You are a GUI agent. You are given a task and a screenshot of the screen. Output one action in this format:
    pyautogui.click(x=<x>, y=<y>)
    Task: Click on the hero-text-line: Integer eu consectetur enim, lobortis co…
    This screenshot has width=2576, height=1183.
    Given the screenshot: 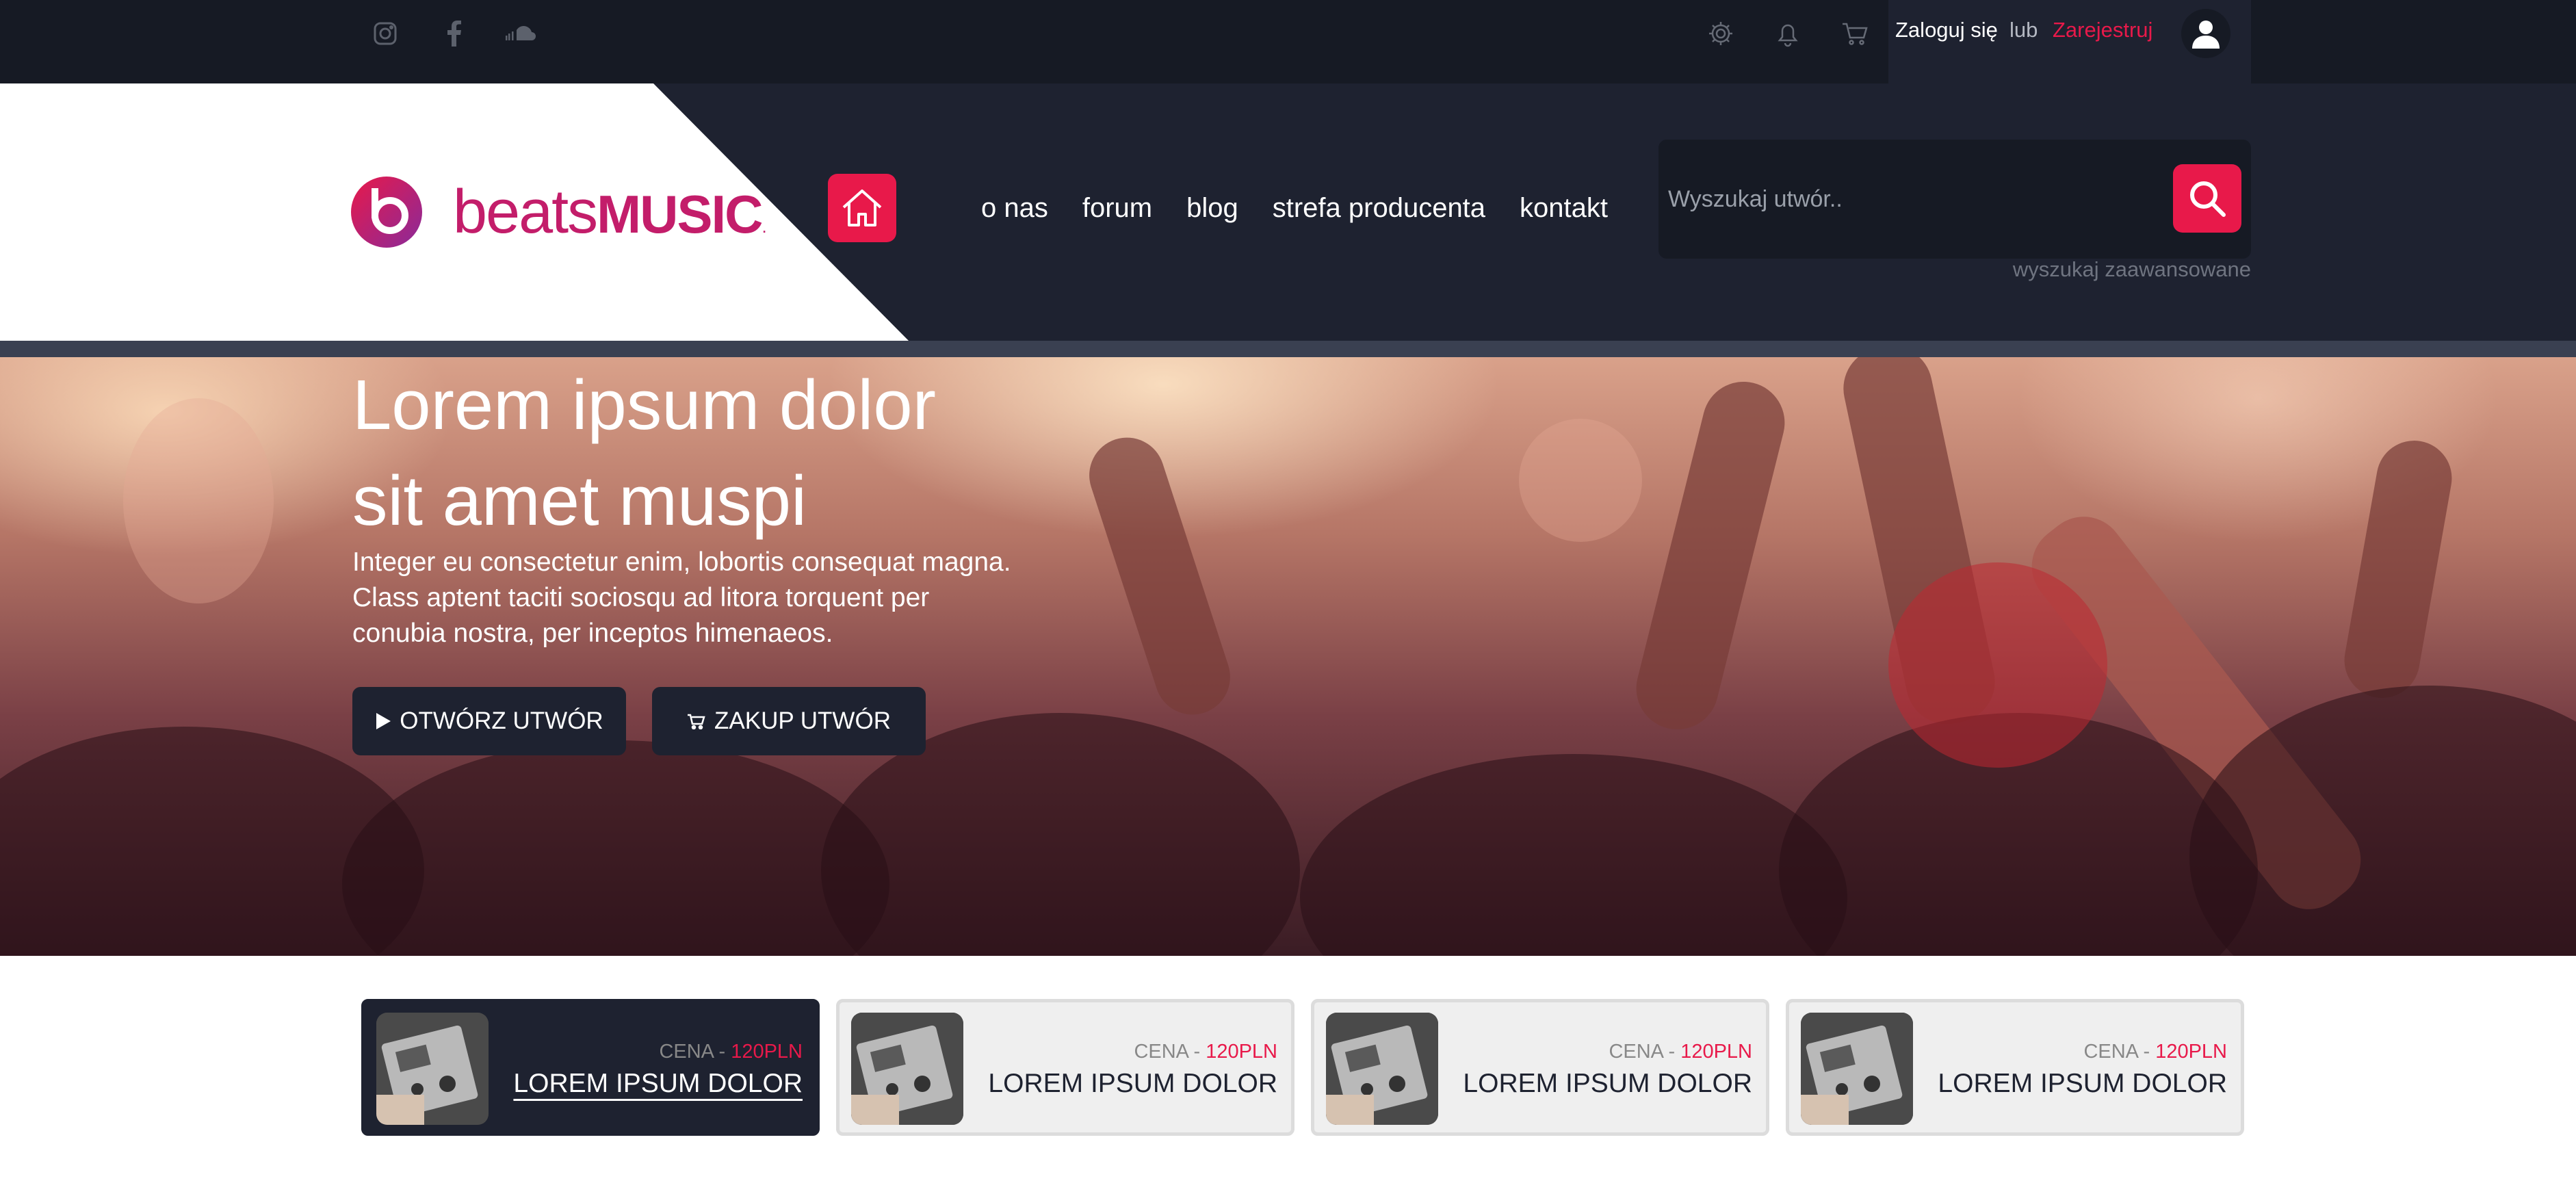 What is the action you would take?
    pyautogui.click(x=681, y=562)
    